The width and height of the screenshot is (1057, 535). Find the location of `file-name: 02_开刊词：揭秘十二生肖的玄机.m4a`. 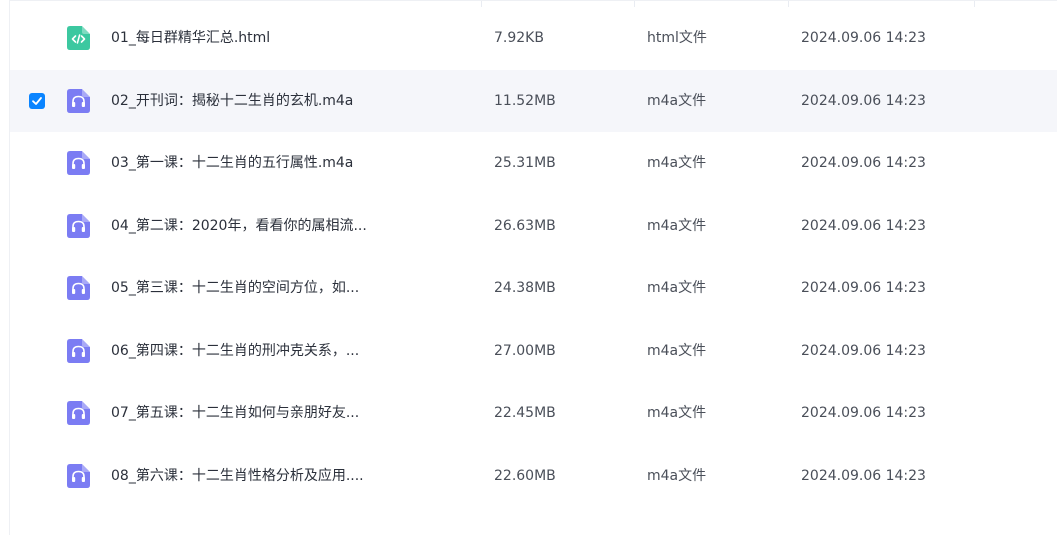

file-name: 02_开刊词：揭秘十二生肖的玄机.m4a is located at coordinates (232, 101).